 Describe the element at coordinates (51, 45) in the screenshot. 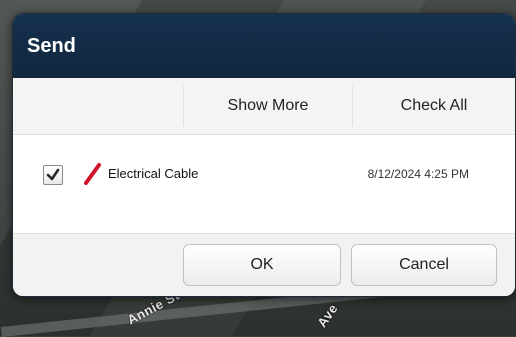

I see `dialog-title: Send` at that location.